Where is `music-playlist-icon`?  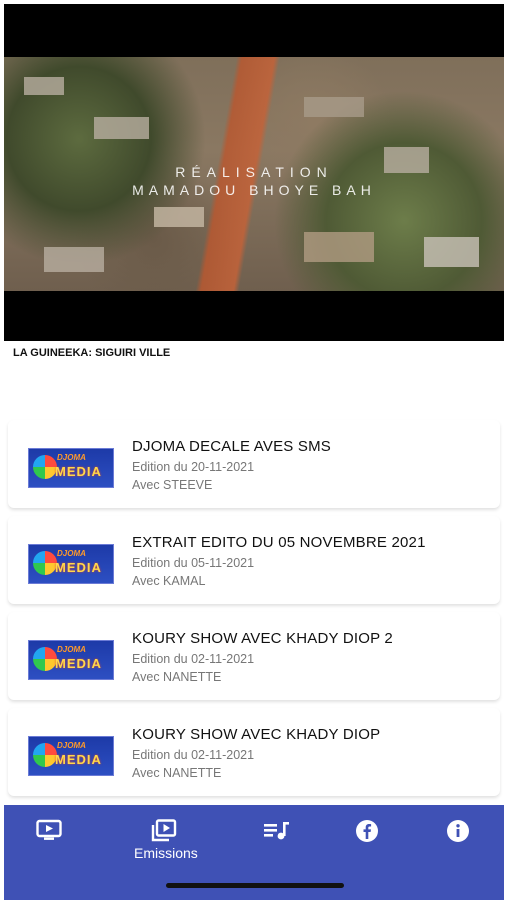 music-playlist-icon is located at coordinates (276, 831).